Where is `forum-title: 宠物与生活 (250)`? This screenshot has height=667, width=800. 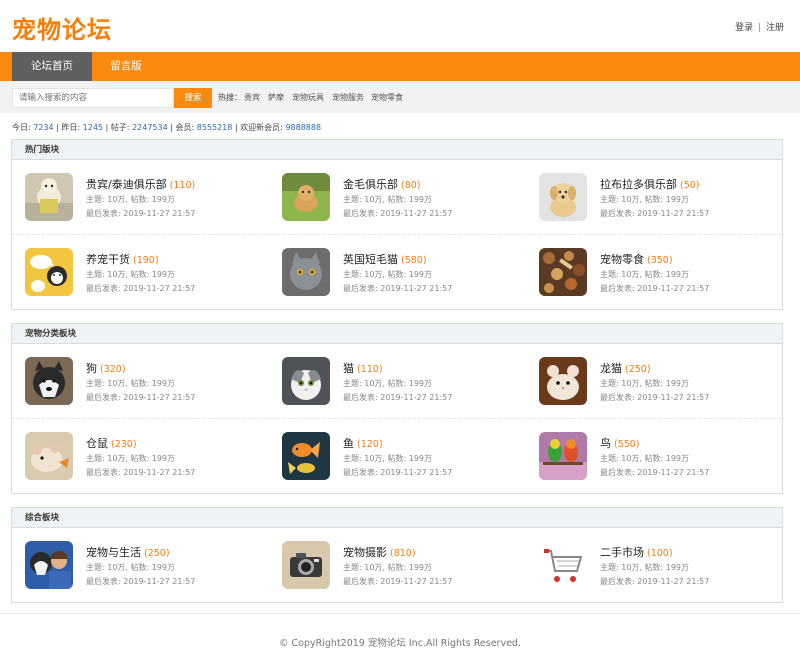
forum-title: 宠物与生活 (250) is located at coordinates (128, 552).